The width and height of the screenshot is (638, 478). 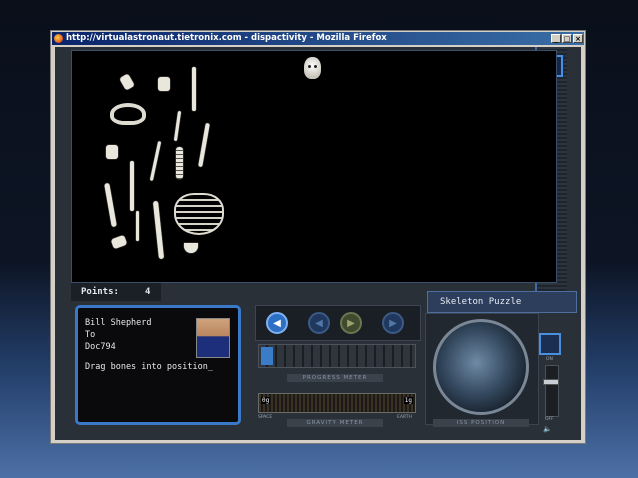 What do you see at coordinates (335, 423) in the screenshot?
I see `gravity-label: GRAVITY METER` at bounding box center [335, 423].